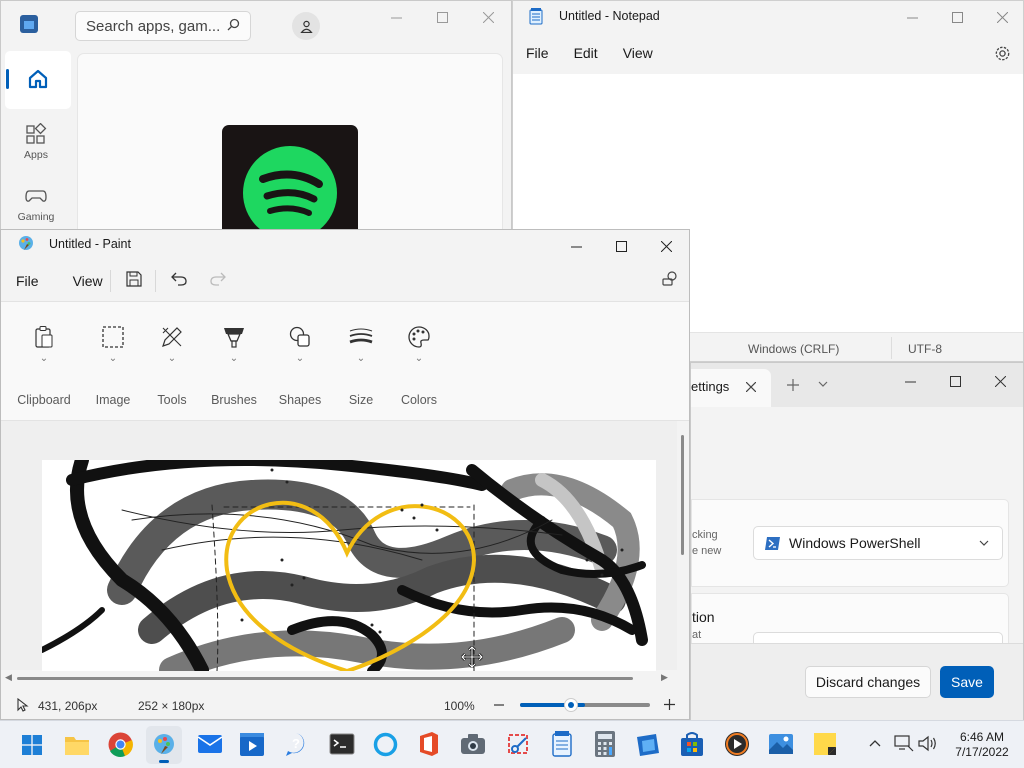 Image resolution: width=1024 pixels, height=768 pixels. I want to click on snipping-tool-icon, so click(518, 744).